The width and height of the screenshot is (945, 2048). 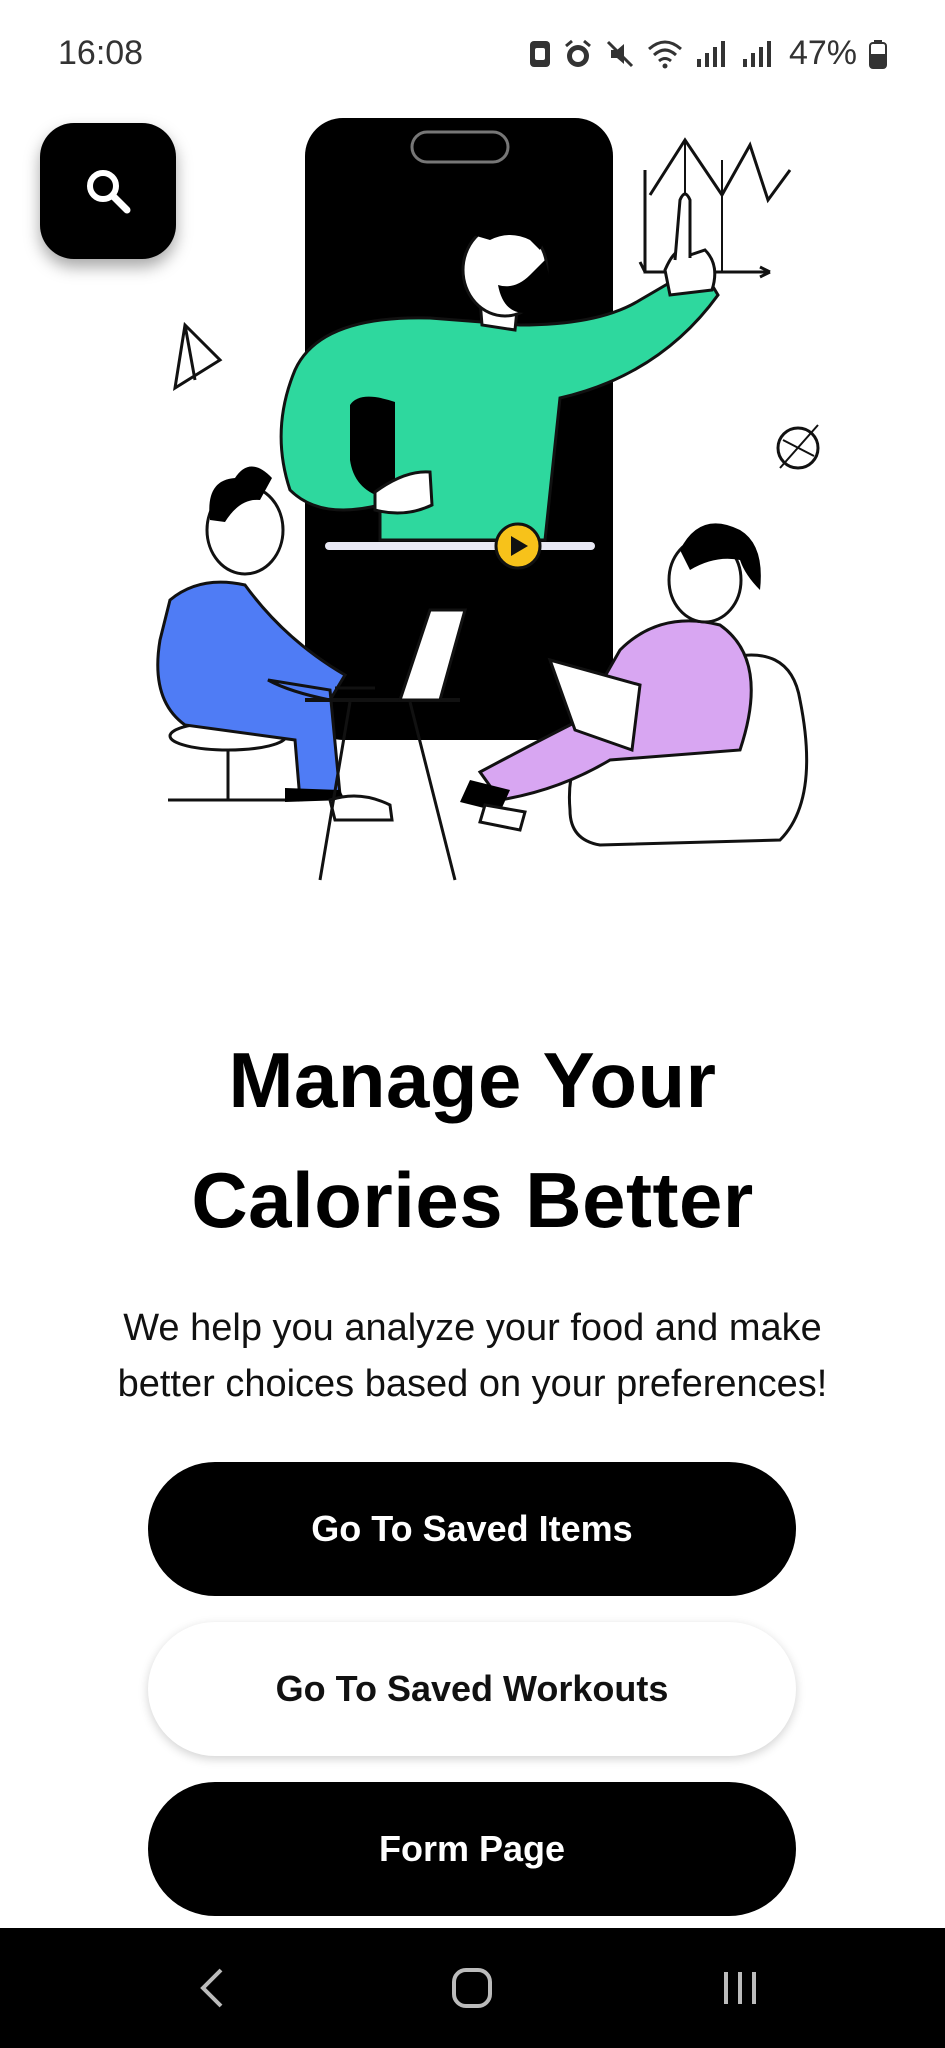 I want to click on alarm-icon, so click(x=577, y=53).